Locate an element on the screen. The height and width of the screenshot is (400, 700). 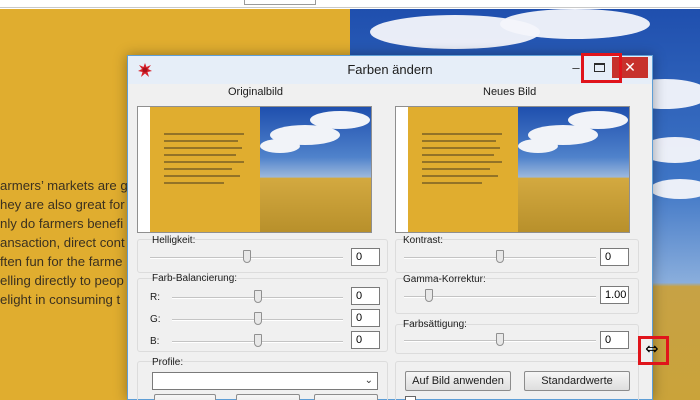
green-value-input: 0 is located at coordinates (365, 318).